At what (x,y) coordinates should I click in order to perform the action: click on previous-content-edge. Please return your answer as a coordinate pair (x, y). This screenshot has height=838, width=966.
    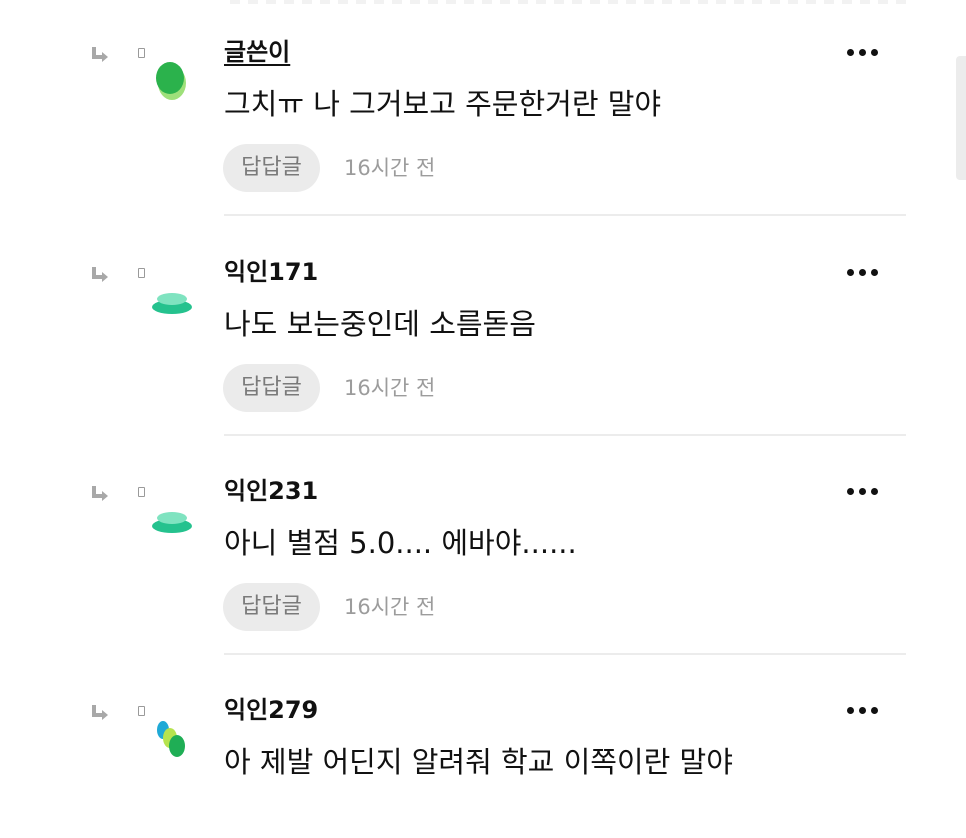
    Looking at the image, I should click on (568, 2).